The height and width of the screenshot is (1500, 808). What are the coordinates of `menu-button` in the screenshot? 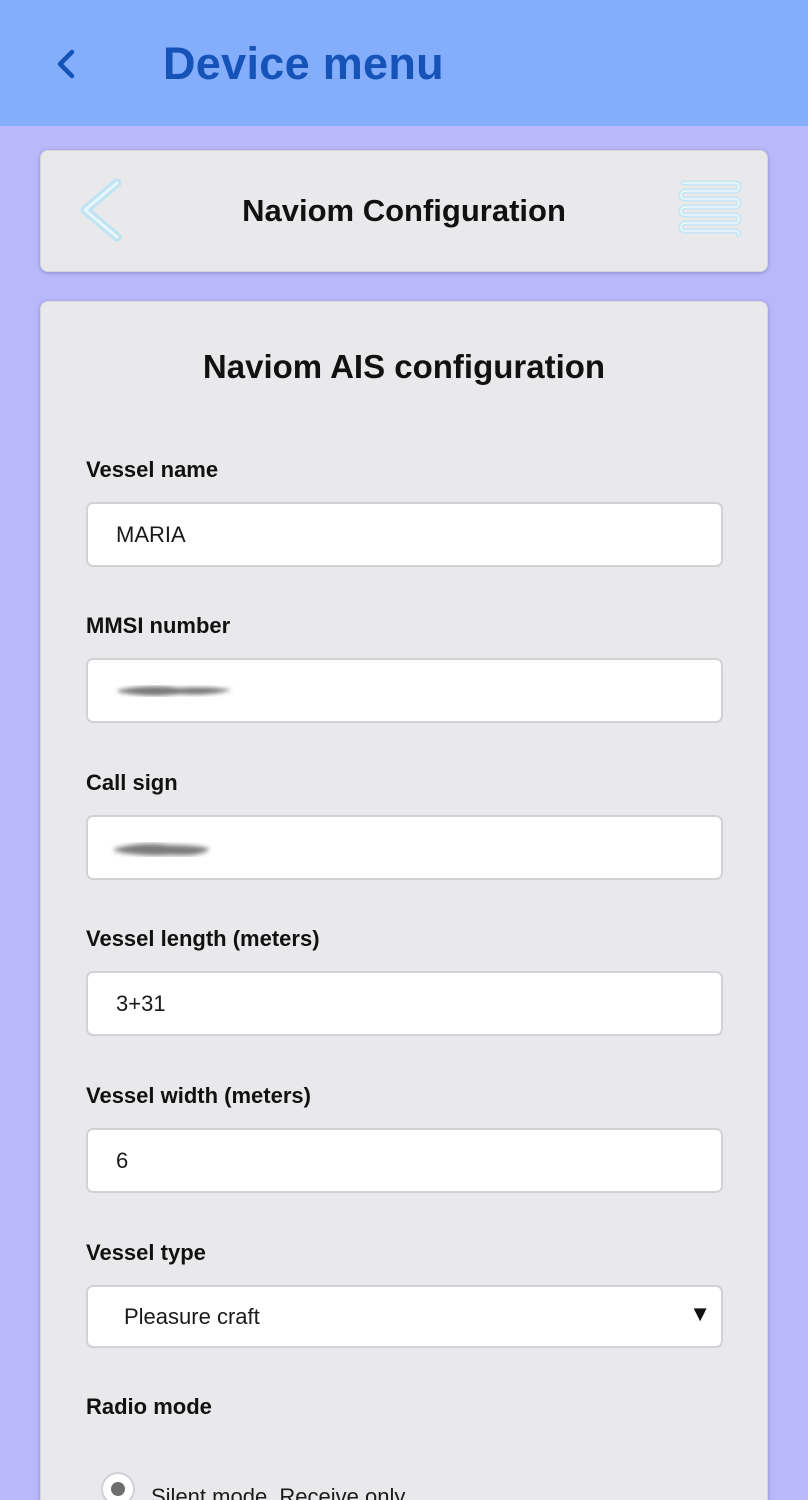 It's located at (710, 209).